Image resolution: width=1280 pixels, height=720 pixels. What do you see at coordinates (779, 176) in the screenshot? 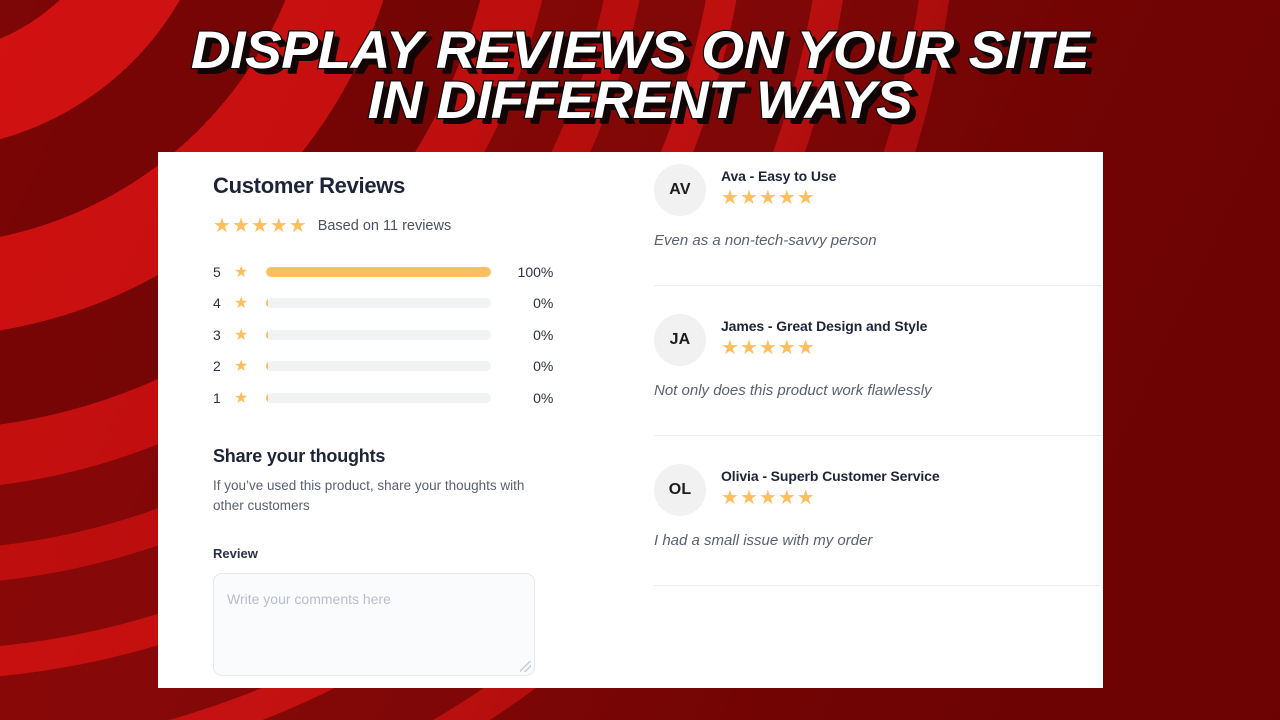
I see `review-title: Ava - Easy to Use` at bounding box center [779, 176].